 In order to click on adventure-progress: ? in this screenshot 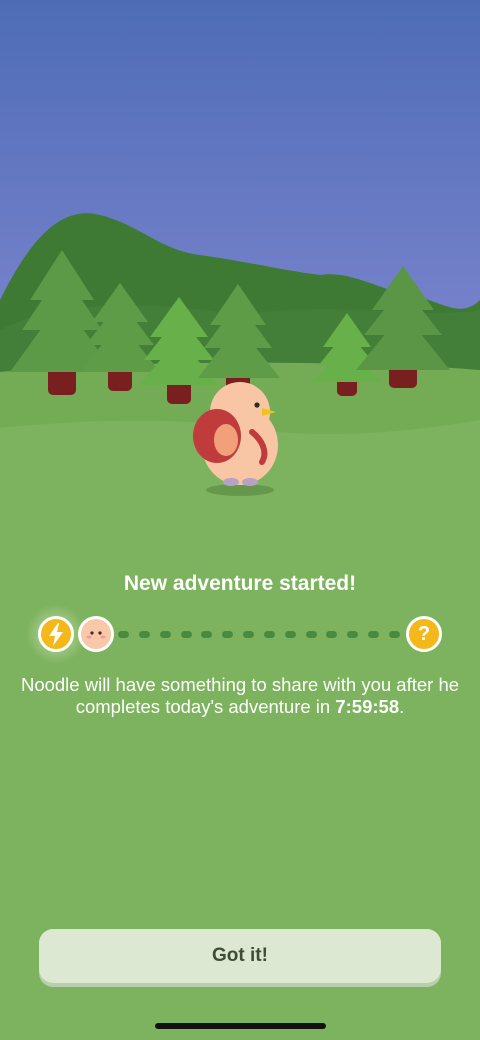, I will do `click(240, 634)`.